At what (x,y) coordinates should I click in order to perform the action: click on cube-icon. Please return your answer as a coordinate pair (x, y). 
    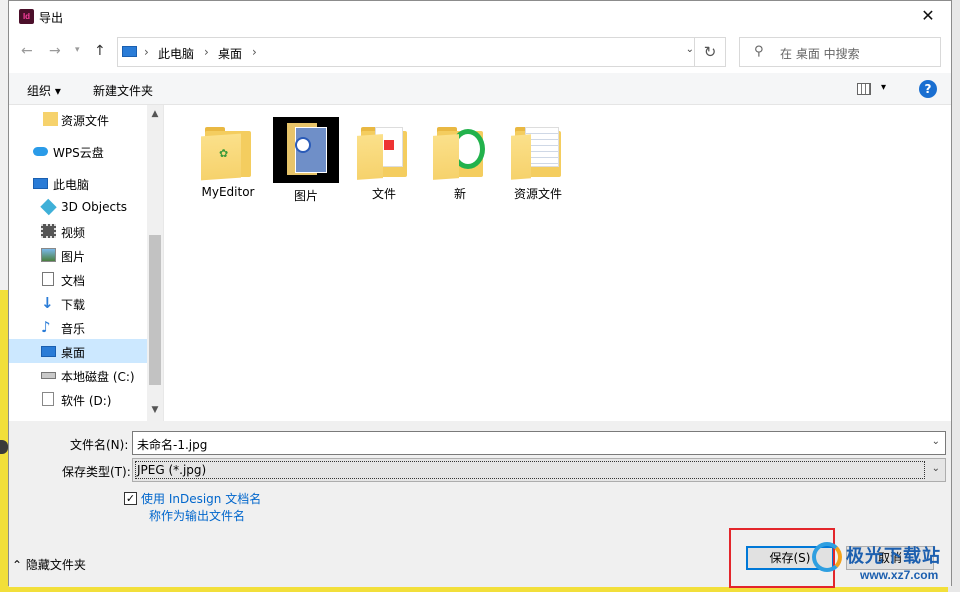
    Looking at the image, I should click on (48, 207).